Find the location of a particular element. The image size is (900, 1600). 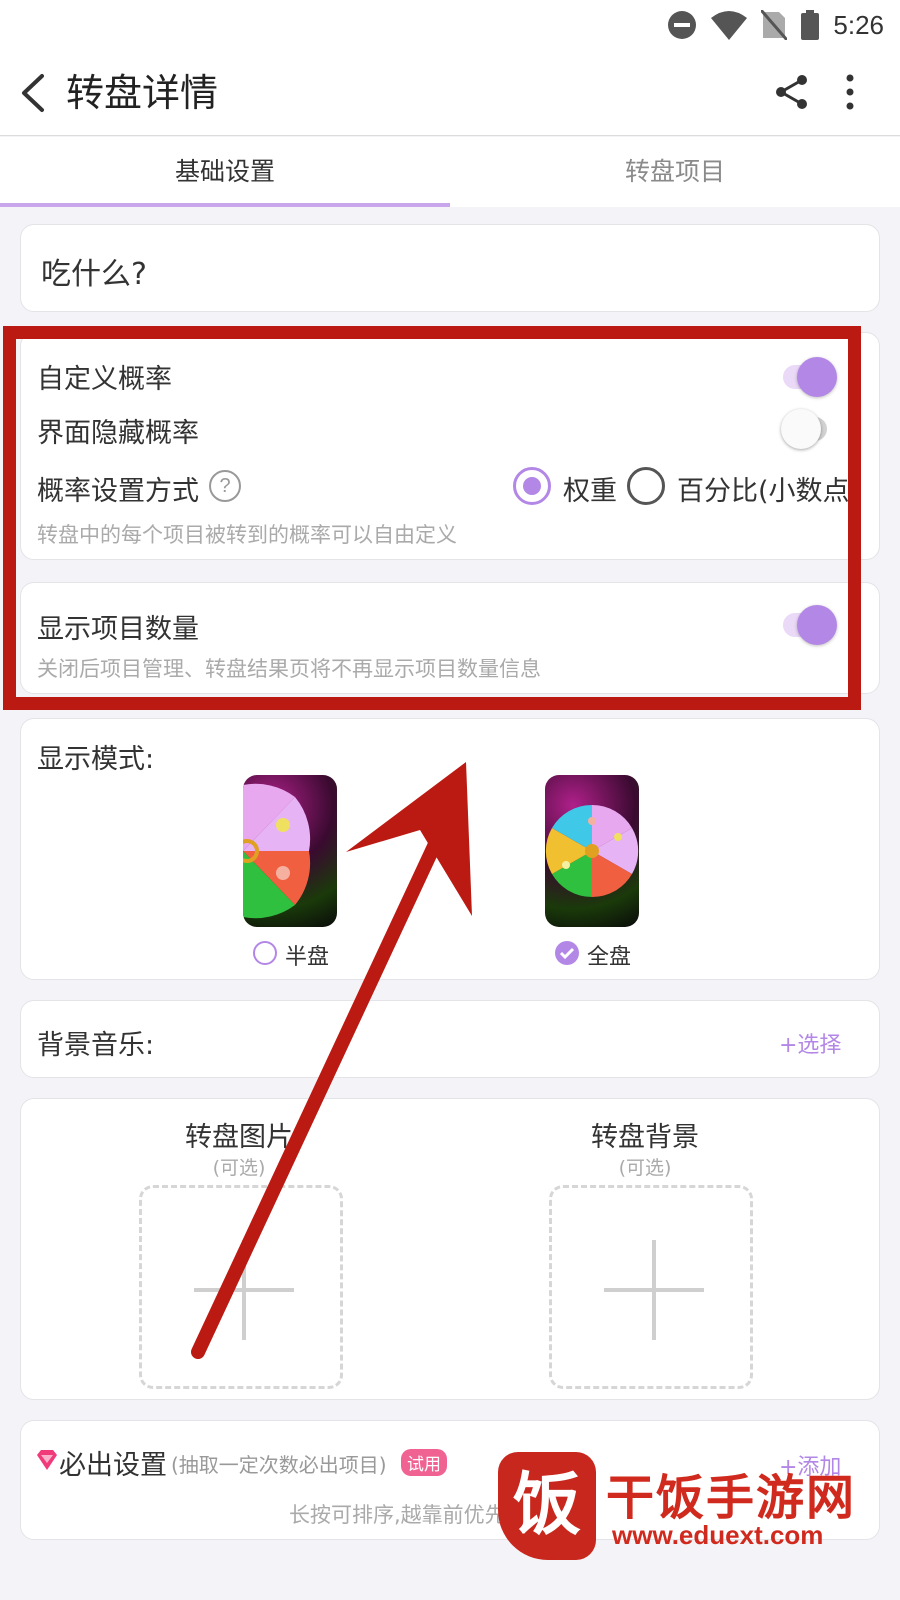

status-bar: 5:26 is located at coordinates (450, 25).